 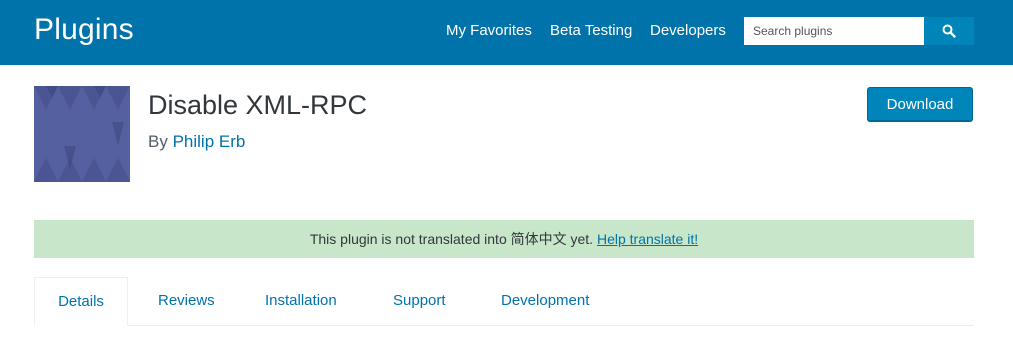 What do you see at coordinates (489, 30) in the screenshot?
I see `nav-my-favorites: My Favorites` at bounding box center [489, 30].